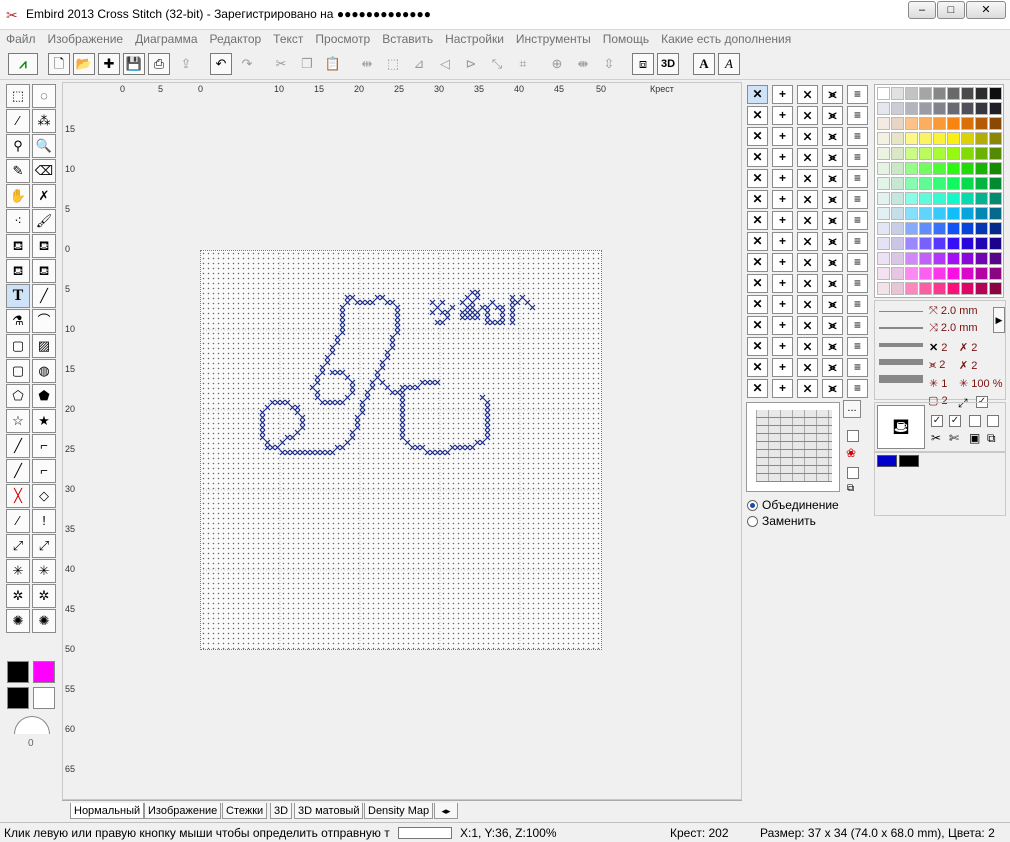 The width and height of the screenshot is (1010, 842). I want to click on tab-scroll-arrows: ◂▸, so click(446, 811).